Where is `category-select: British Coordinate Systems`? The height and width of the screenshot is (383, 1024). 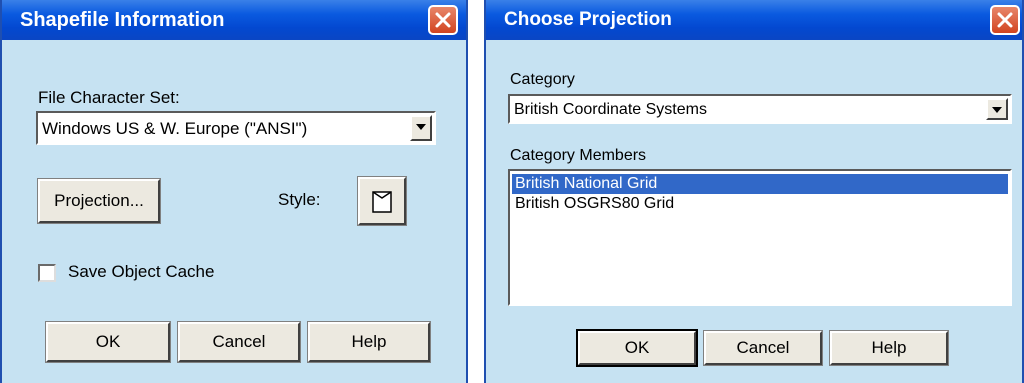
category-select: British Coordinate Systems is located at coordinates (760, 109).